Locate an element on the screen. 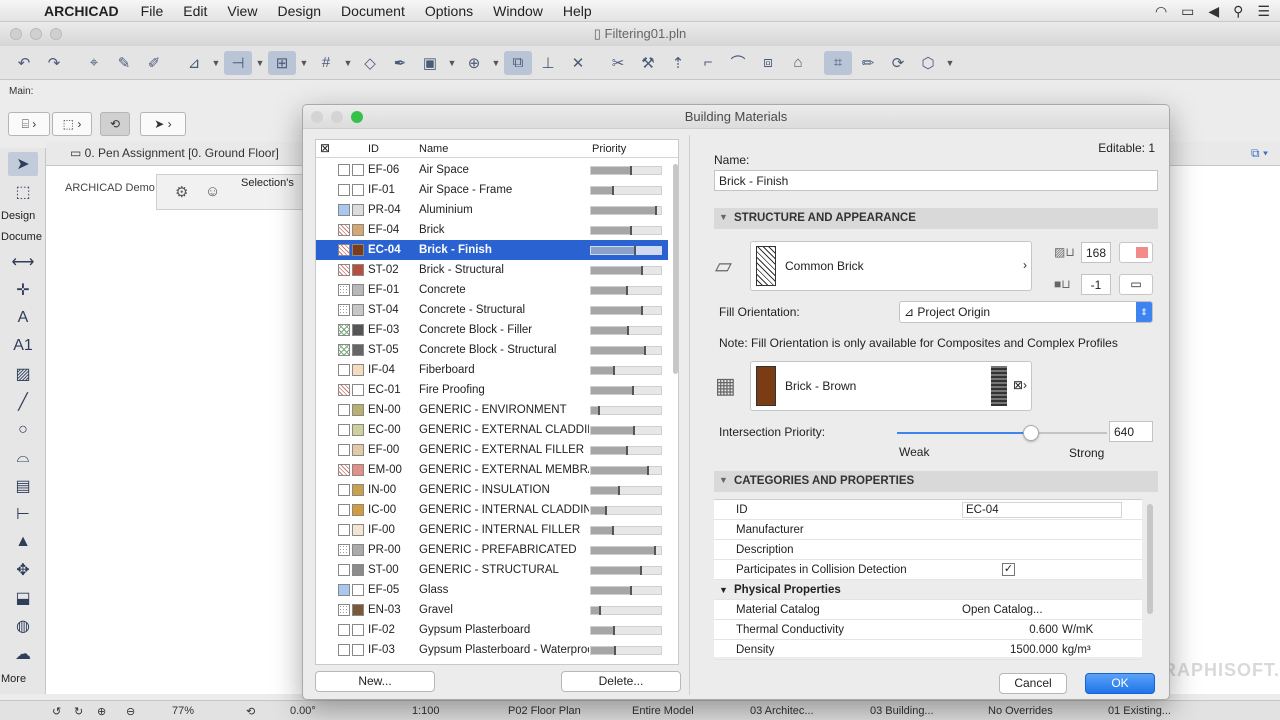 The image size is (1280, 720). volume-icon: ◀ is located at coordinates (1213, 11).